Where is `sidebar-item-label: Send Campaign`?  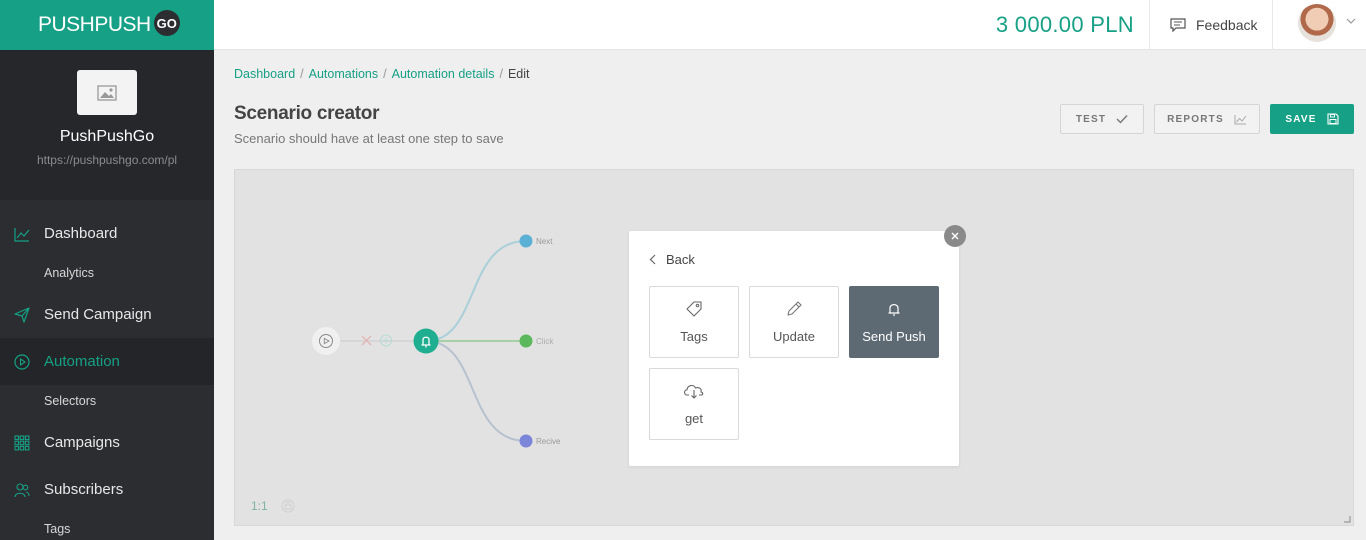
sidebar-item-label: Send Campaign is located at coordinates (98, 314).